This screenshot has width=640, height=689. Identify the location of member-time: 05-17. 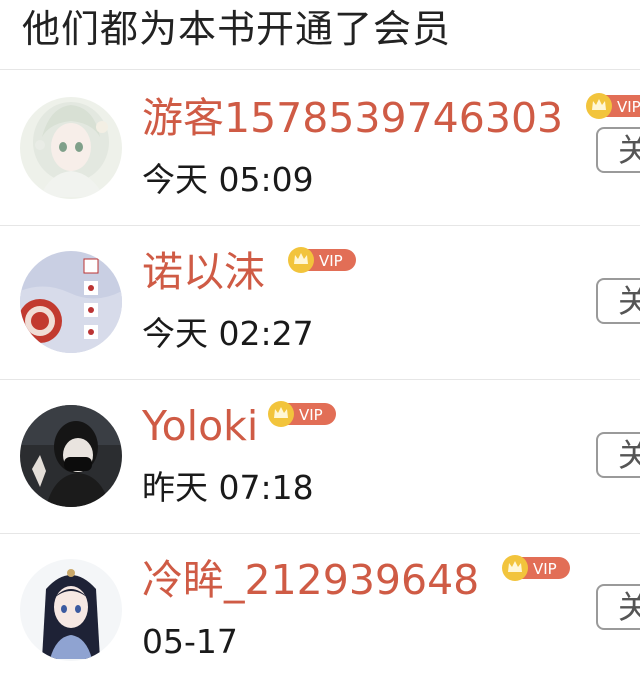
(190, 641).